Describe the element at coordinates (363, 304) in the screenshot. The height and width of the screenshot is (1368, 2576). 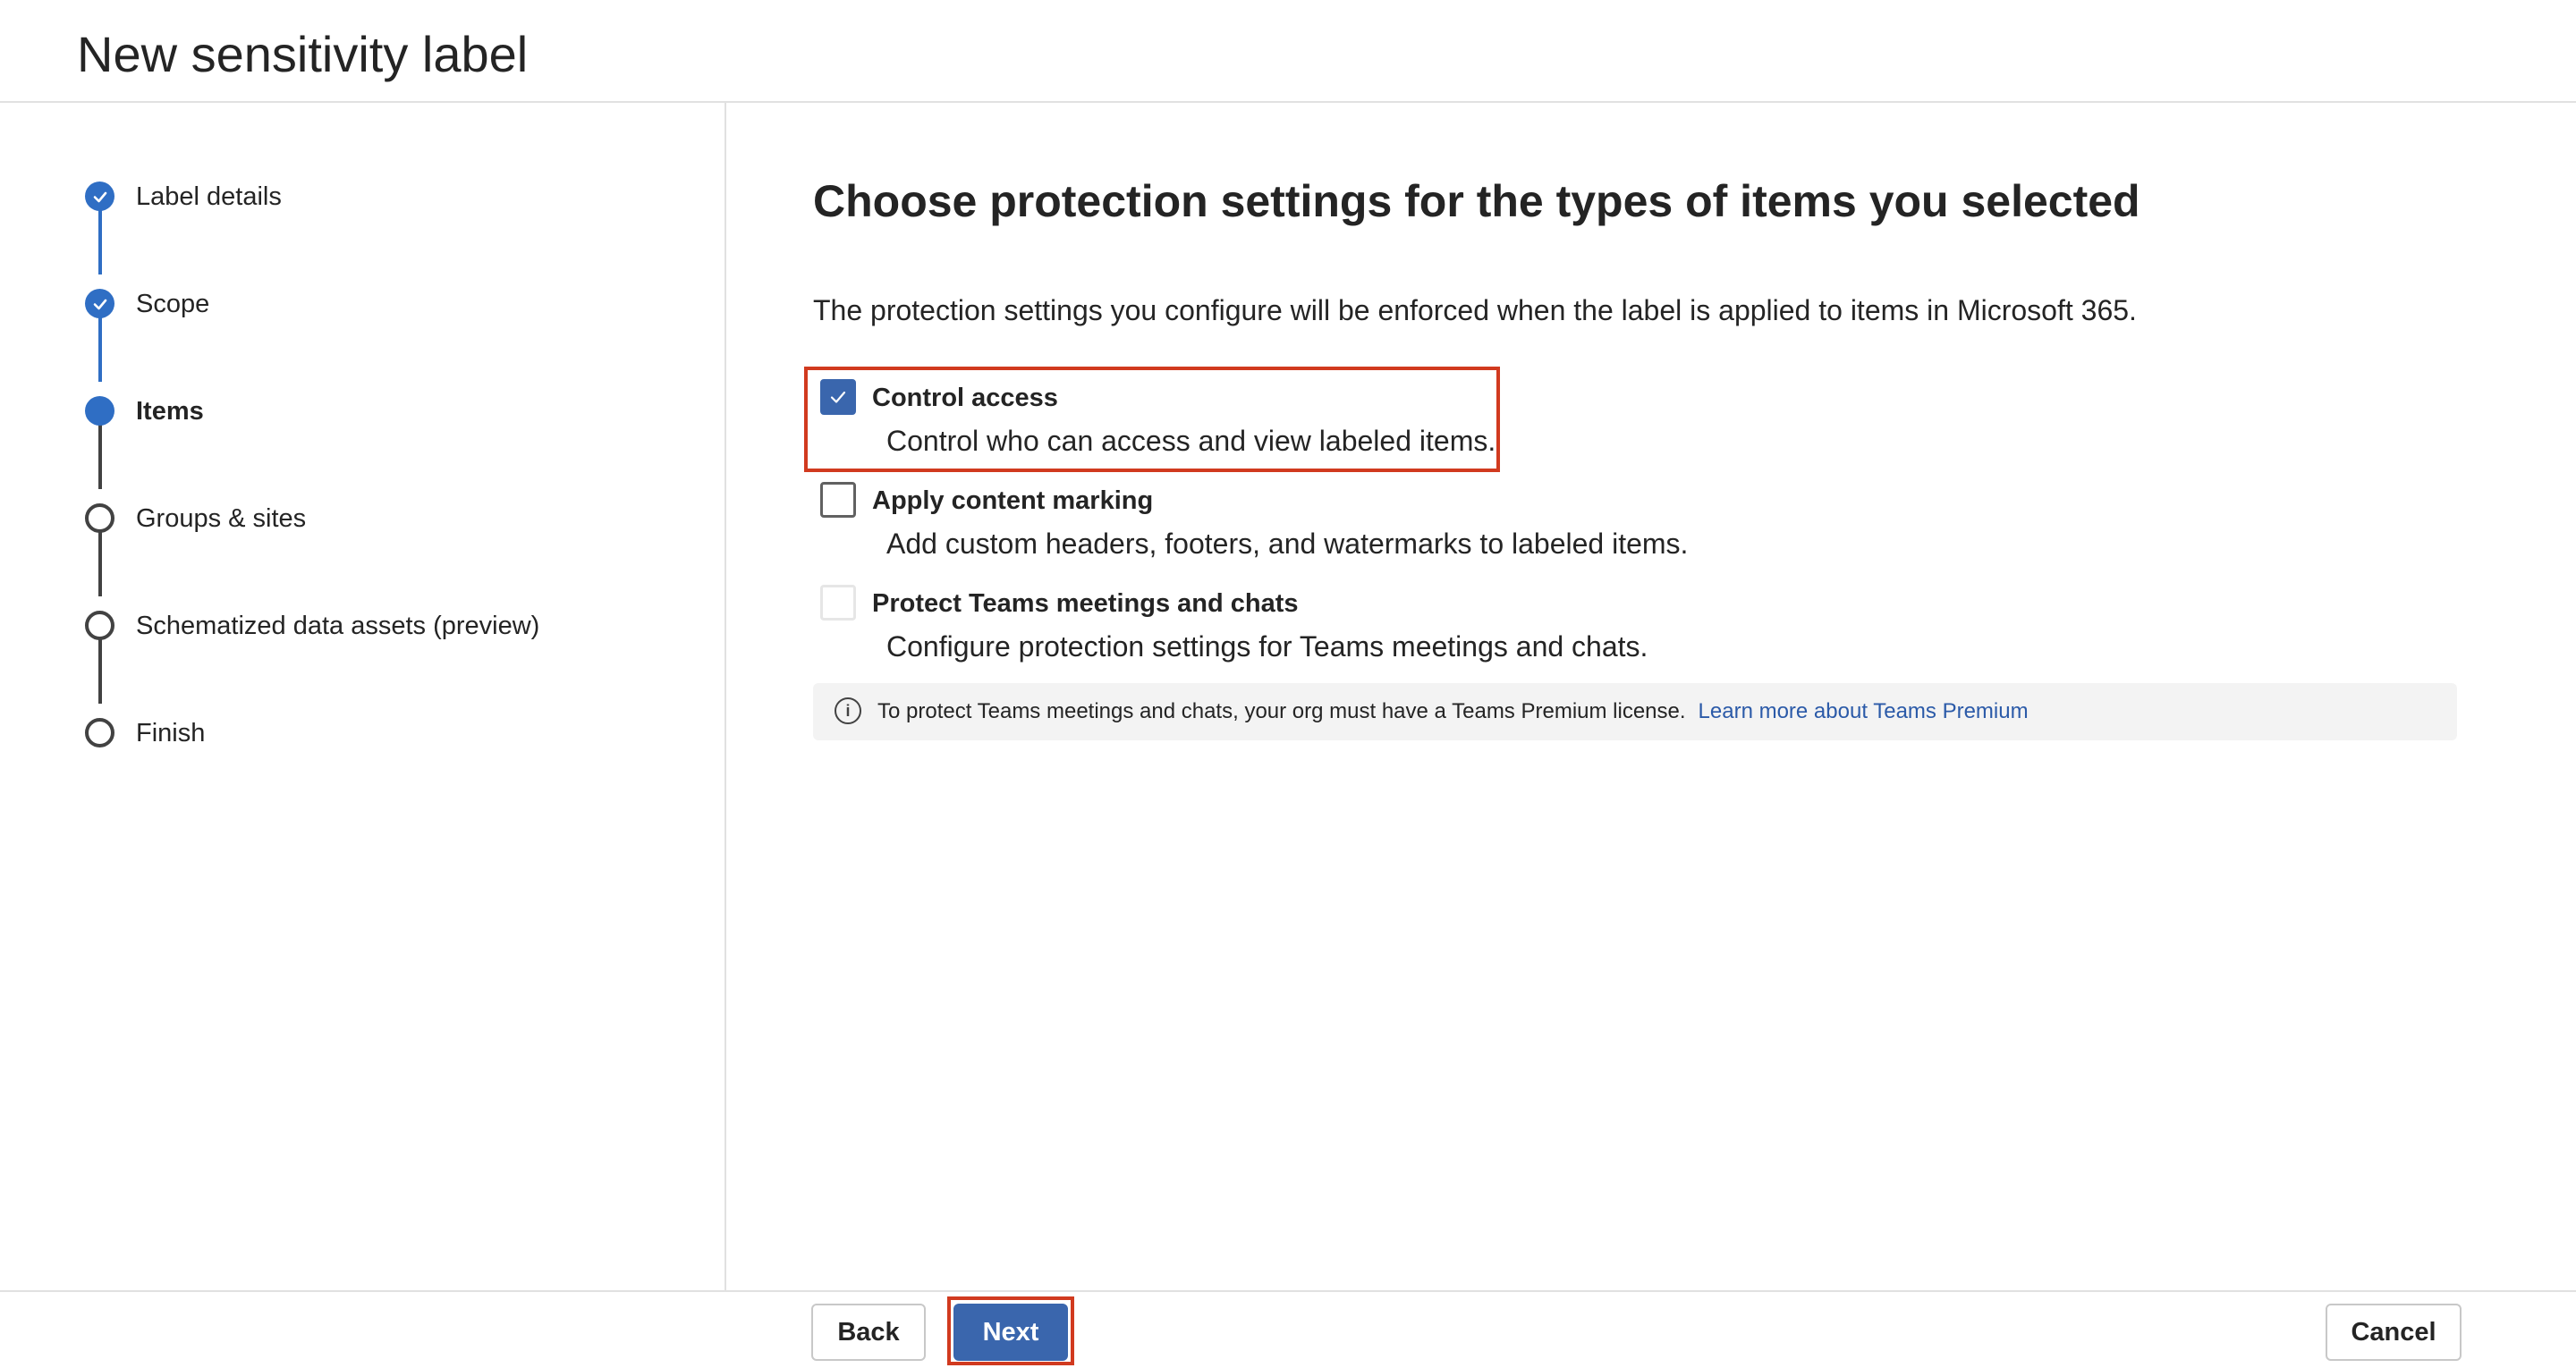
I see `step-scope: Scope` at that location.